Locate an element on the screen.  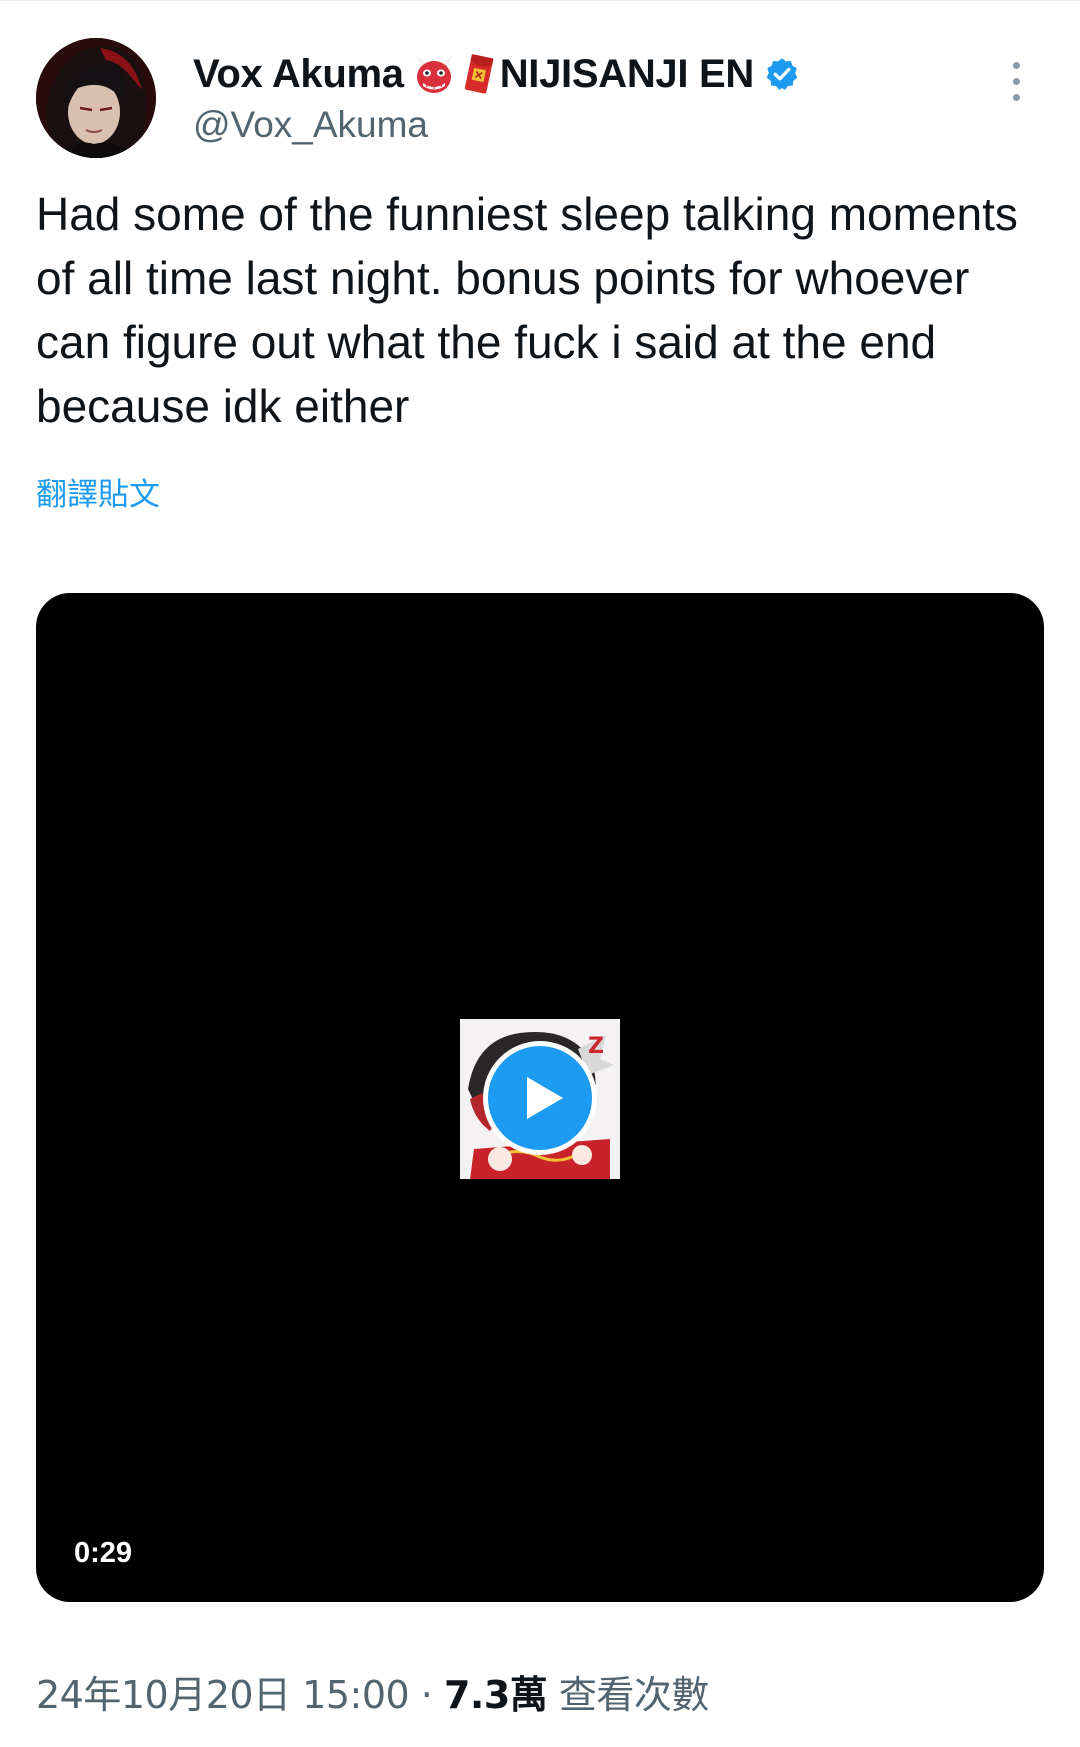
red-envelope-emoji-icon is located at coordinates (479, 74).